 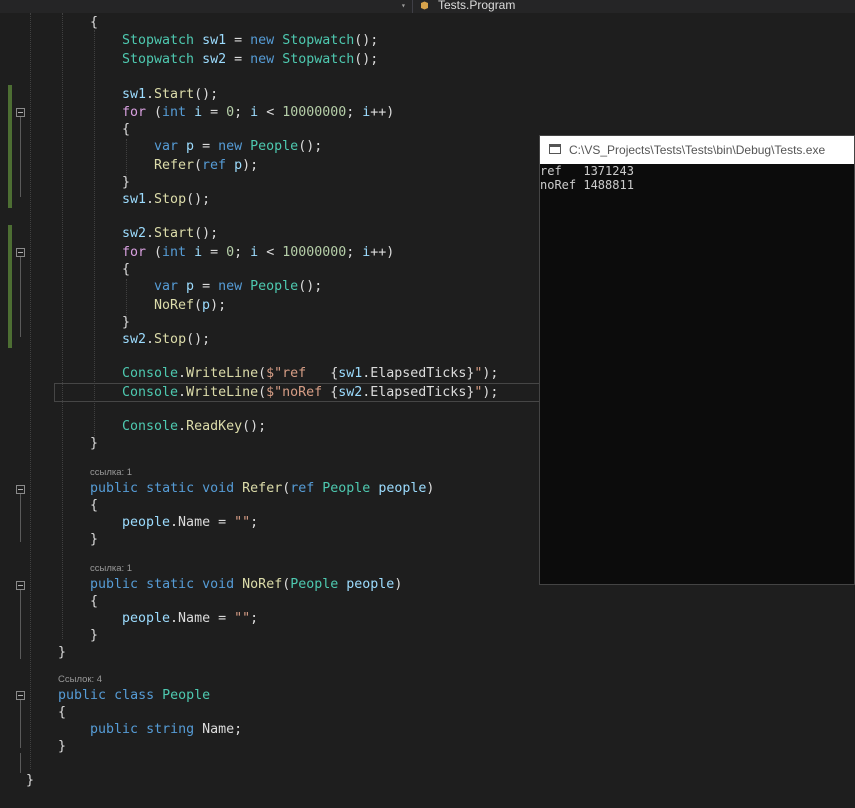 I want to click on code-line-6: {, so click(x=126, y=129).